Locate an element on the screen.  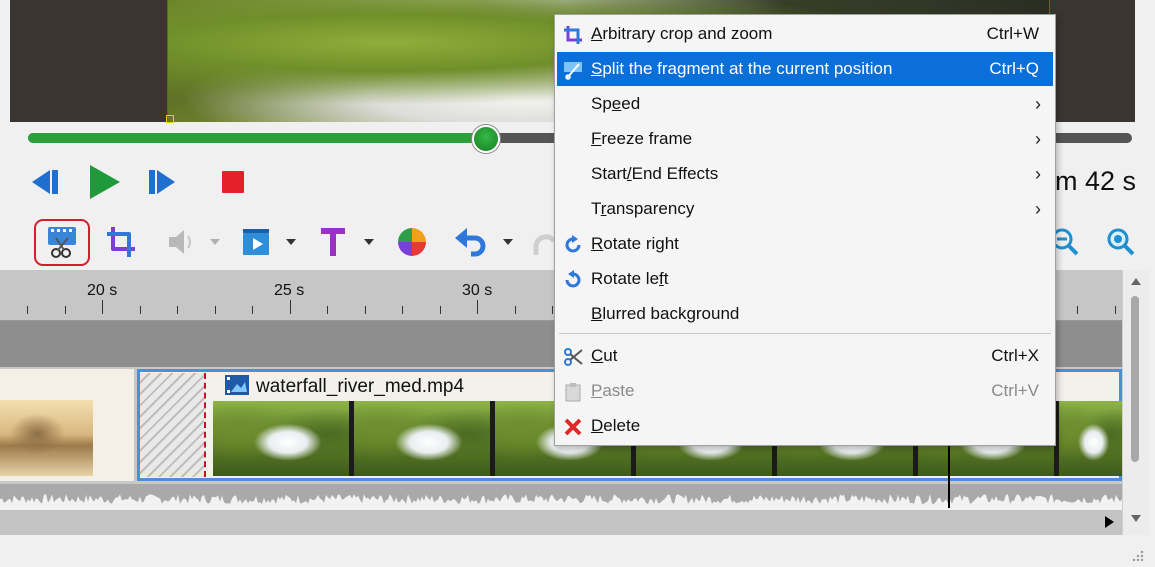
scissors-icon is located at coordinates (573, 357).